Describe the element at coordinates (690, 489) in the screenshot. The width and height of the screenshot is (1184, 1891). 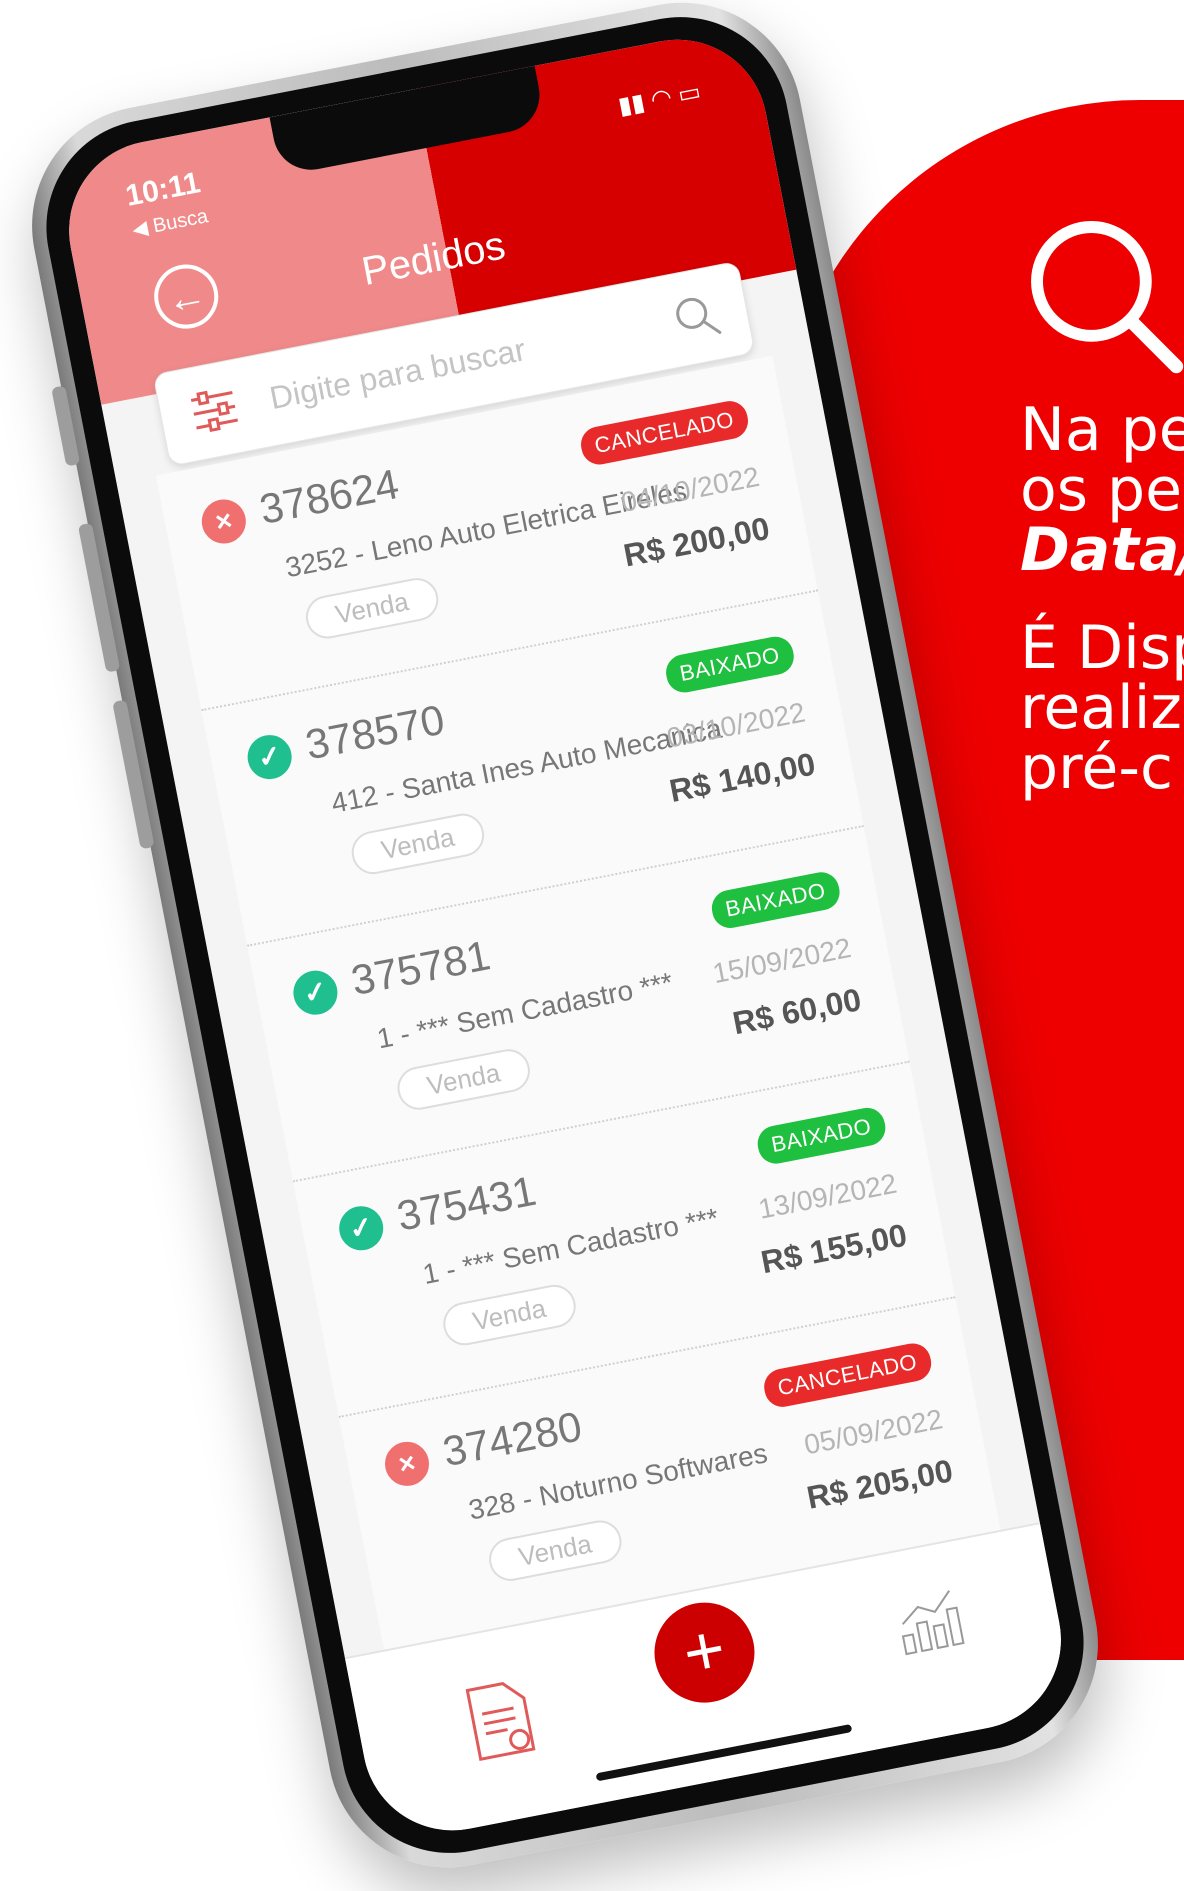
I see `order-date: 04/10/2022` at that location.